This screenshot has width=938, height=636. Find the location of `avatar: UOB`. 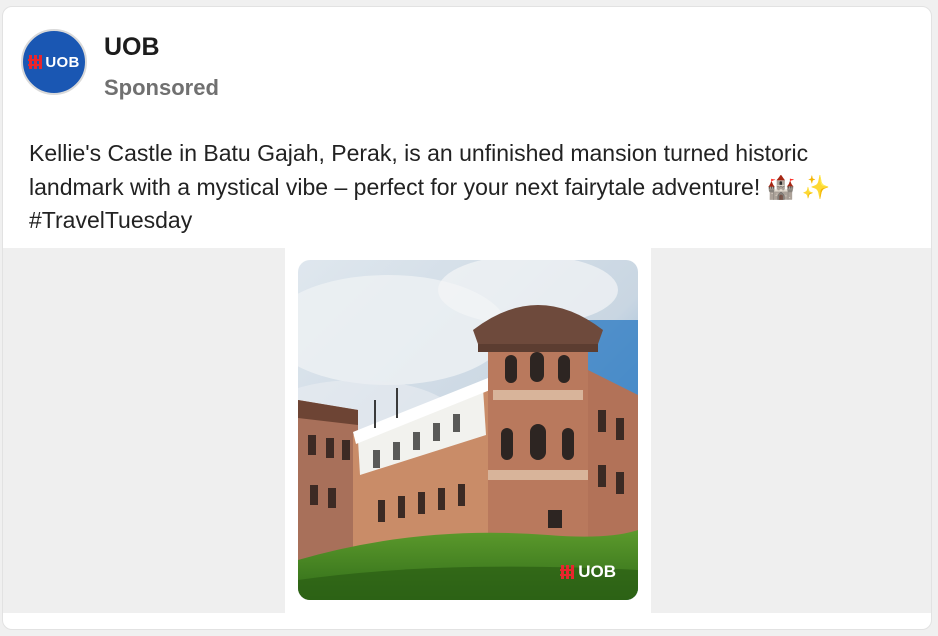

avatar: UOB is located at coordinates (54, 62).